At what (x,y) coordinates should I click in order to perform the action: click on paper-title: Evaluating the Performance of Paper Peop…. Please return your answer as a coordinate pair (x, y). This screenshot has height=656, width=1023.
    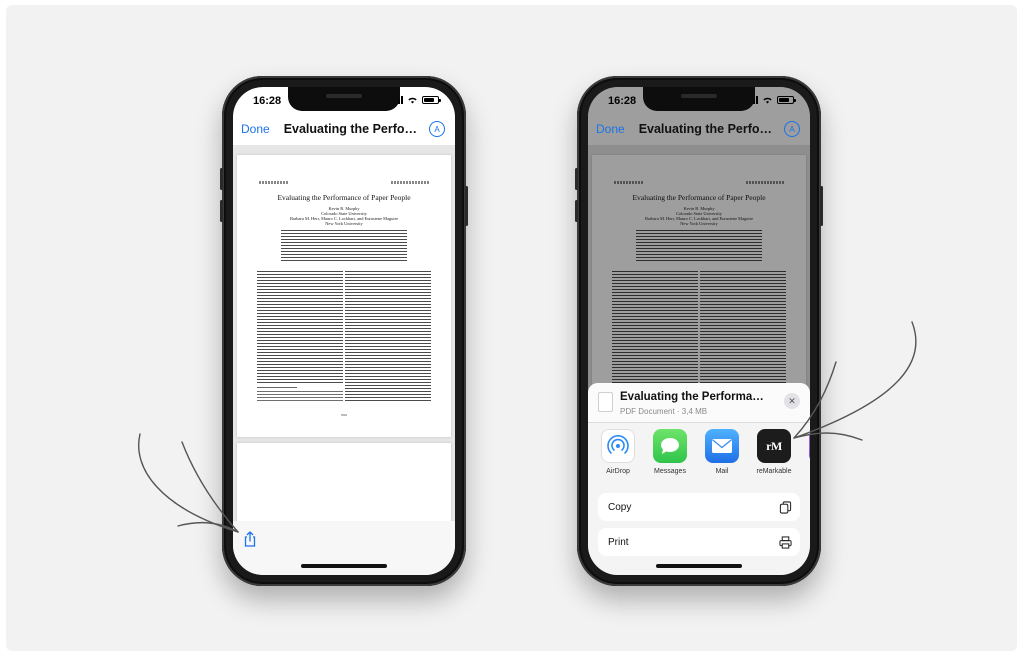
    Looking at the image, I should click on (344, 197).